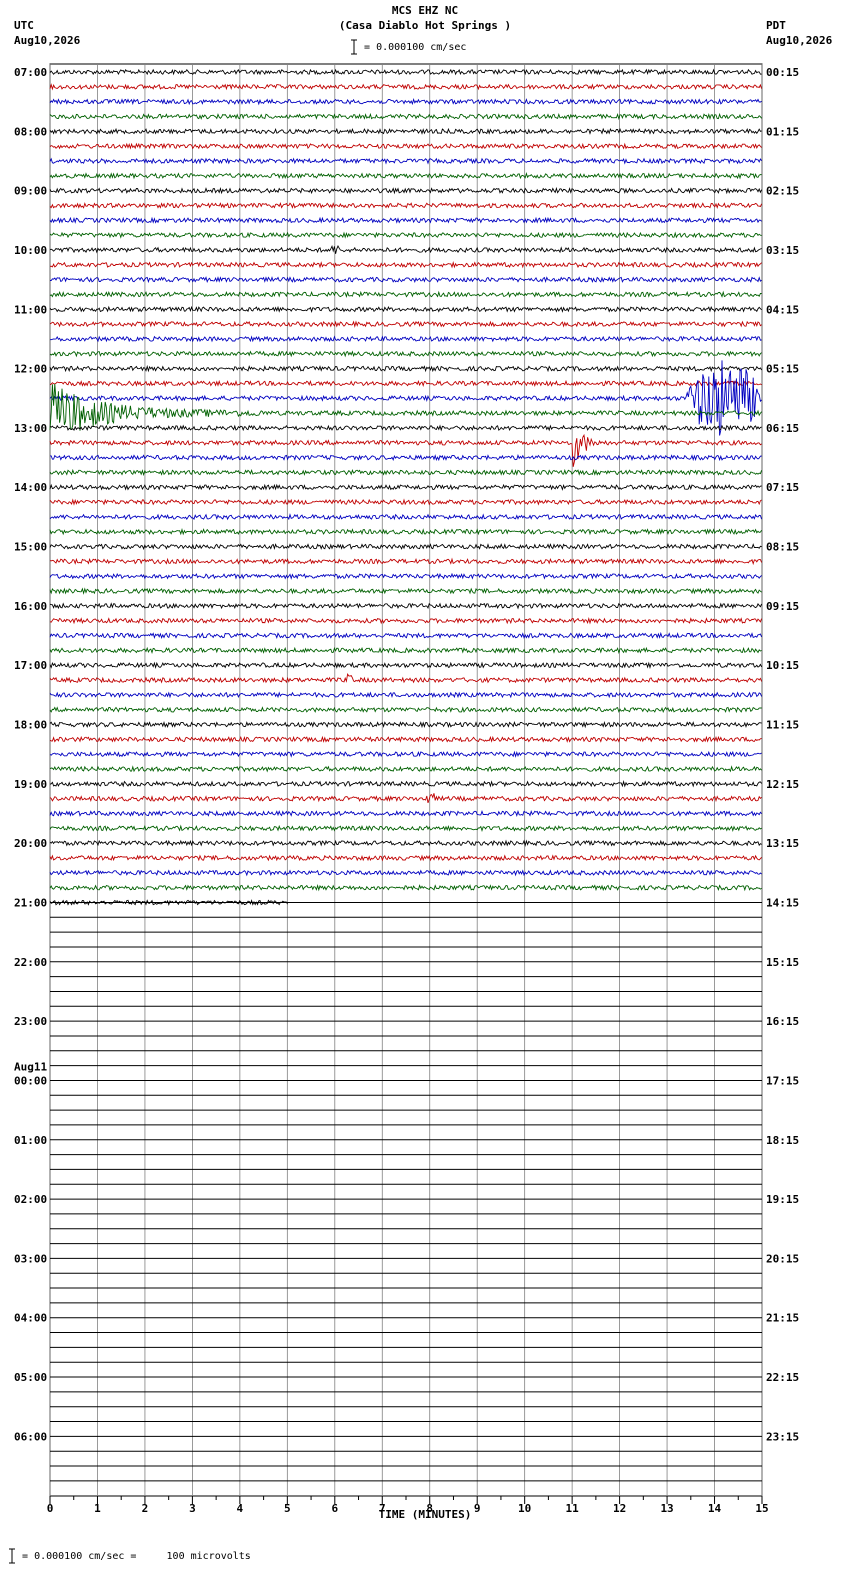 This screenshot has height=1584, width=850. What do you see at coordinates (30, 784) in the screenshot?
I see `utc-hour-label: 19:00` at bounding box center [30, 784].